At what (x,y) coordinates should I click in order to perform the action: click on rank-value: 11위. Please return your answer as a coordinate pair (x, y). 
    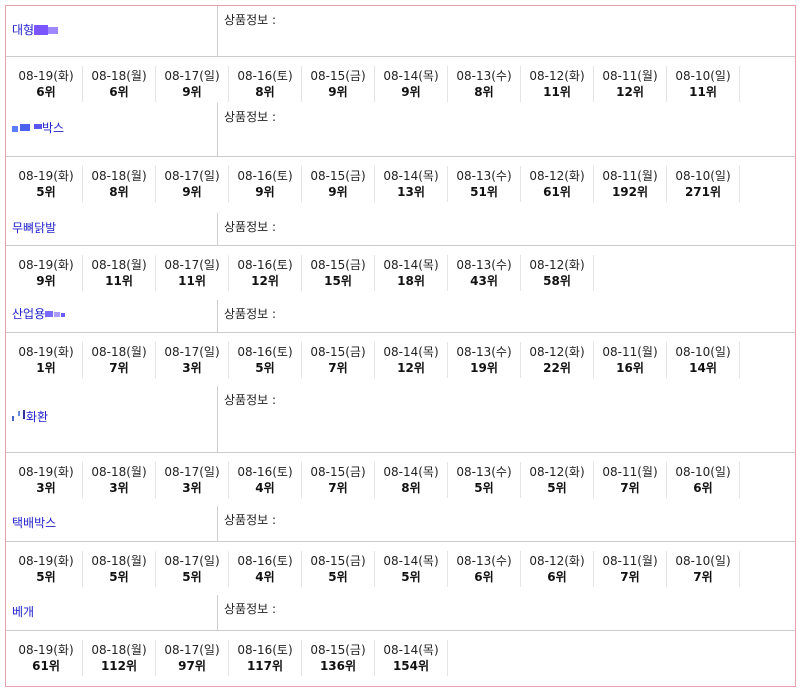
    Looking at the image, I should click on (703, 92).